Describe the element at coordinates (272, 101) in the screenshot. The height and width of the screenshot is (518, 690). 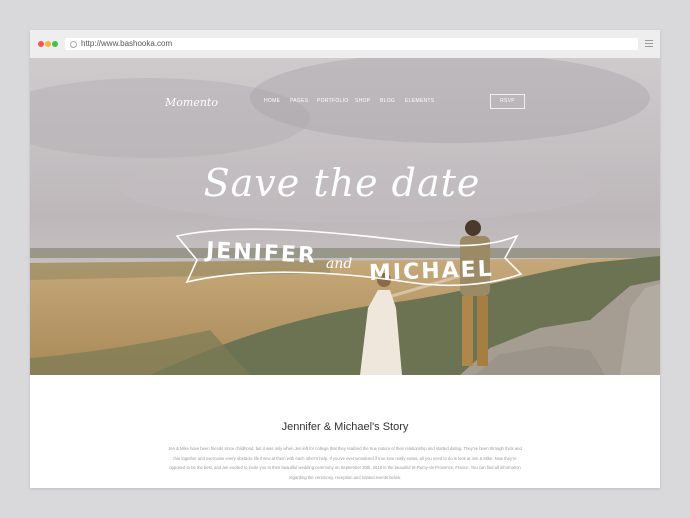
I see `nav-item-home: HOME` at that location.